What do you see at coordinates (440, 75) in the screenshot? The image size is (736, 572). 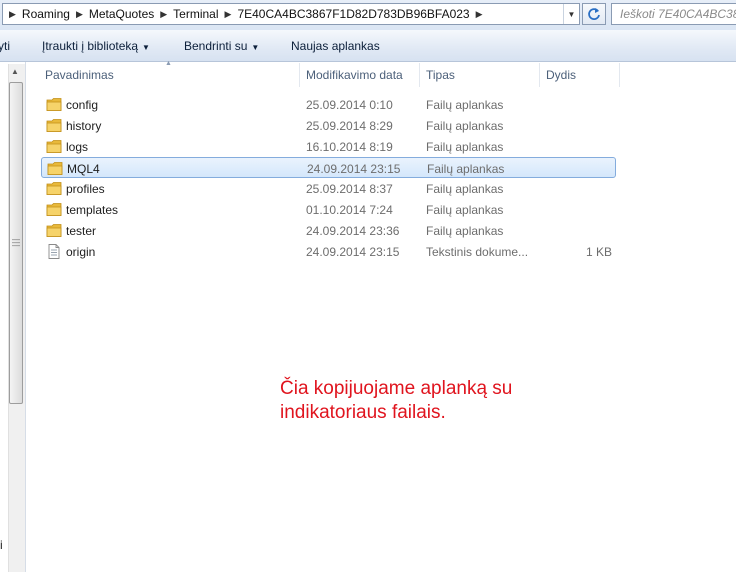 I see `column-header-type-label: Tipas` at bounding box center [440, 75].